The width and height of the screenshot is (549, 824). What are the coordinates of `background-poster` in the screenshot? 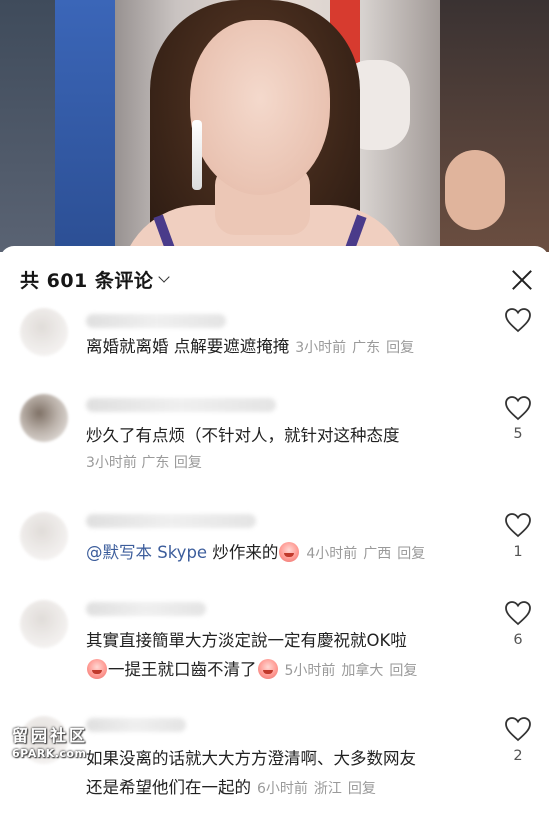 It's located at (85, 126).